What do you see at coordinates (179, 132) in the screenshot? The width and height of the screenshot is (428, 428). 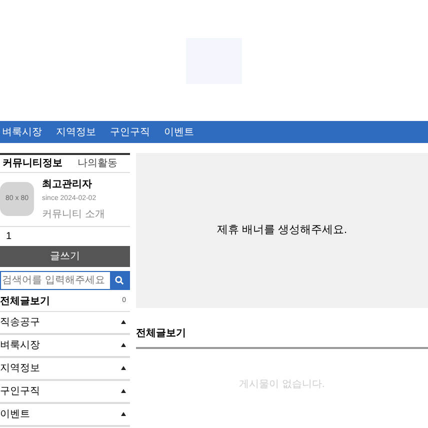 I see `nav-link: 이벤트` at bounding box center [179, 132].